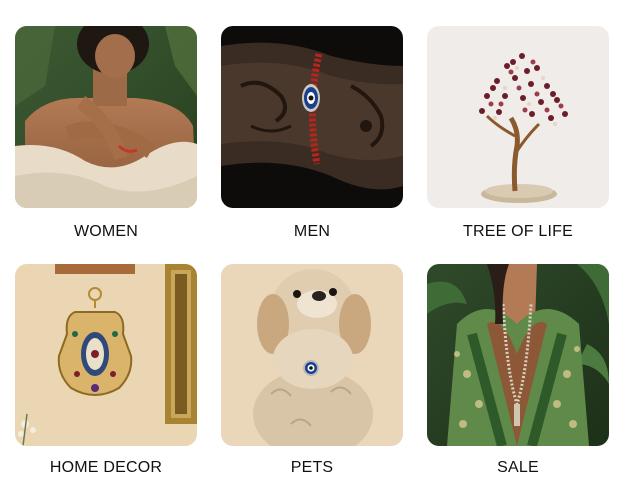 The height and width of the screenshot is (498, 628). I want to click on category-tile-pets: PETS, so click(312, 371).